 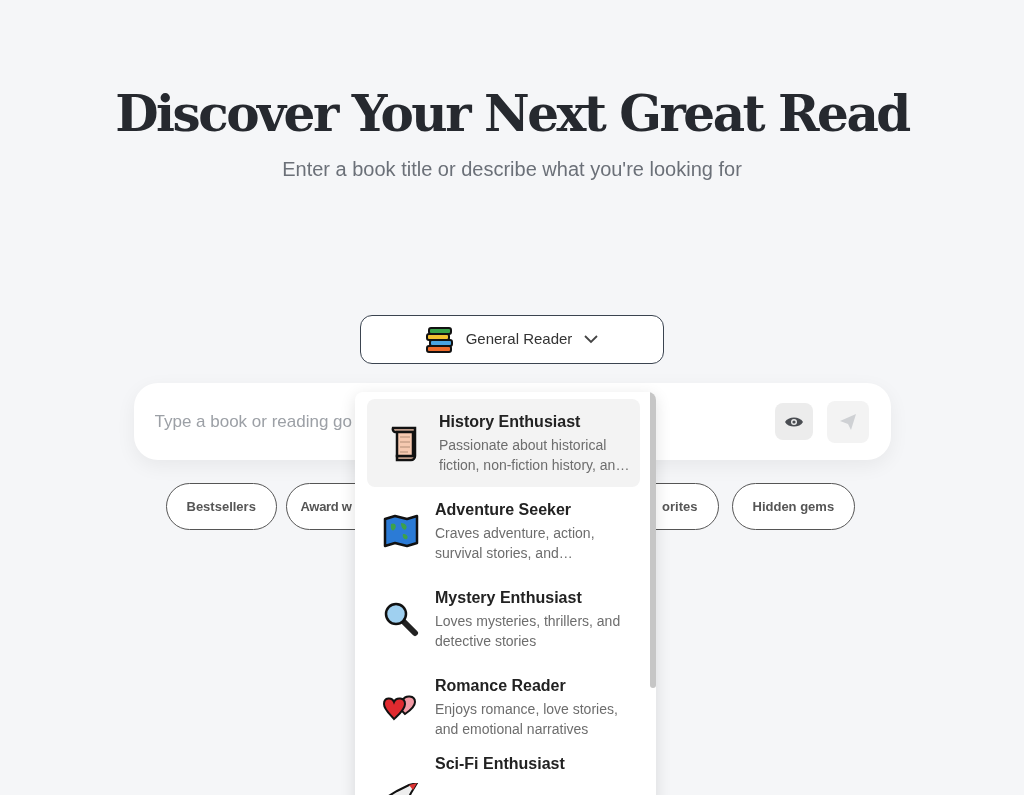 What do you see at coordinates (500, 764) in the screenshot?
I see `option-title: Sci-Fi Enthusiast` at bounding box center [500, 764].